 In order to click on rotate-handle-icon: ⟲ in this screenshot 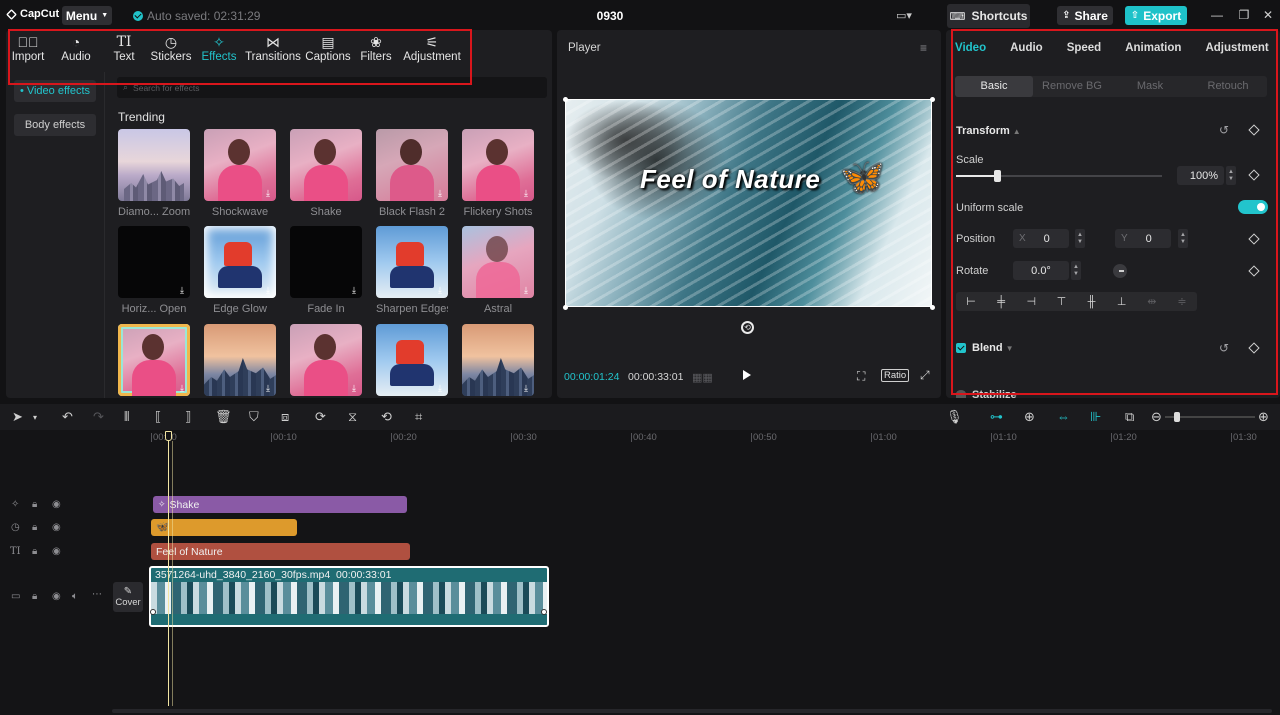, I will do `click(747, 327)`.